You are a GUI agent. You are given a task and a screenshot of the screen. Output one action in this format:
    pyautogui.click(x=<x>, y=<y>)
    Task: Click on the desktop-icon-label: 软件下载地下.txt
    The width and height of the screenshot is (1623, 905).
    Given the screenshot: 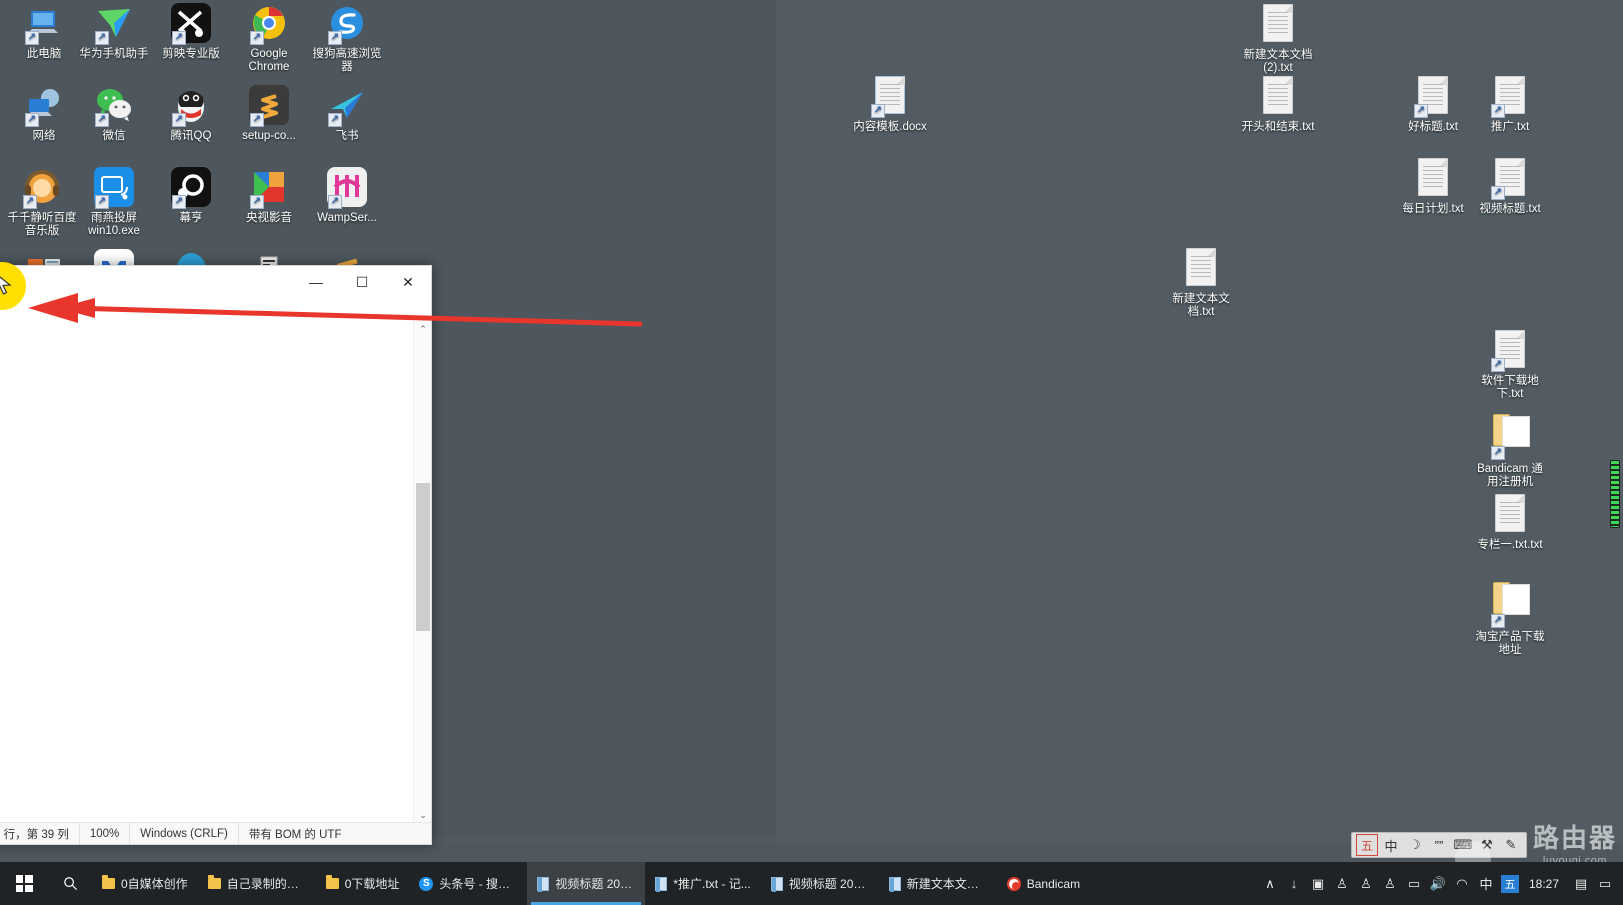 What is the action you would take?
    pyautogui.click(x=1510, y=387)
    